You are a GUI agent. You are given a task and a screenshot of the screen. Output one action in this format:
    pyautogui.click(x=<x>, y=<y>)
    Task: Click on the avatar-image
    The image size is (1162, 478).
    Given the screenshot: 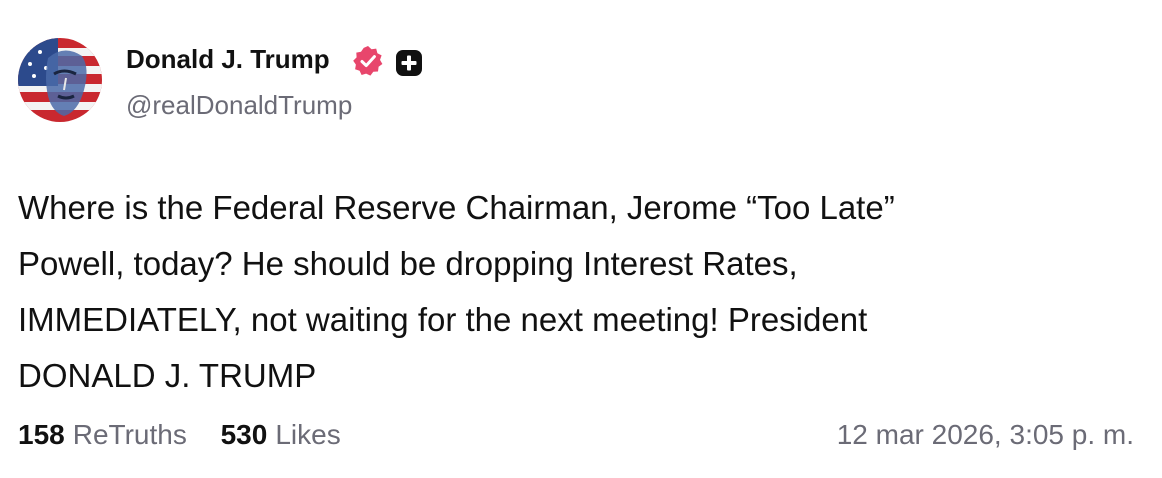 What is the action you would take?
    pyautogui.click(x=60, y=80)
    